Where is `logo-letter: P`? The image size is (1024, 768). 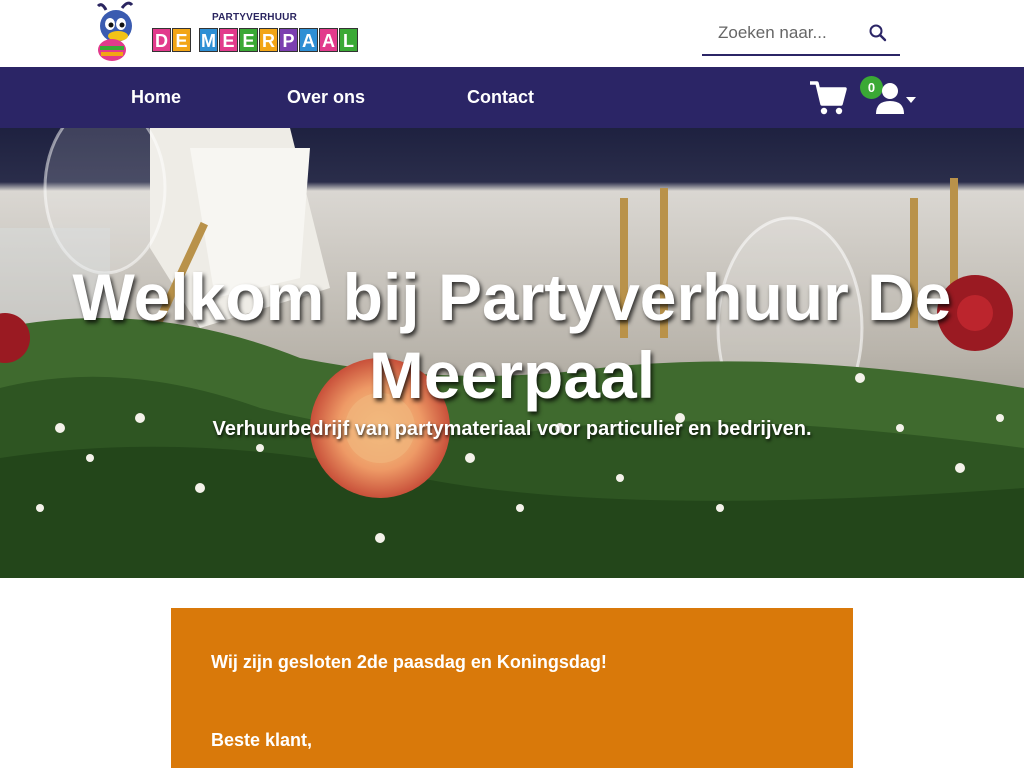 logo-letter: P is located at coordinates (288, 40).